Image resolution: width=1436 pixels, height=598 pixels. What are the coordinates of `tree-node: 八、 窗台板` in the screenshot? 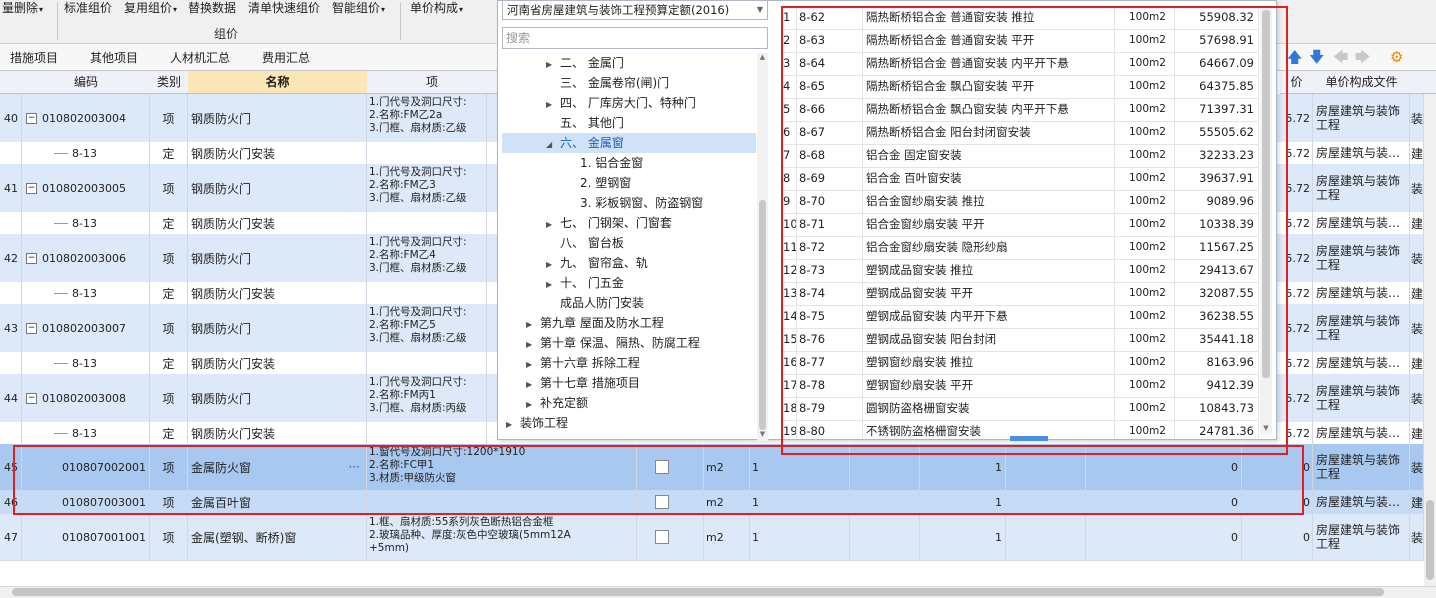 It's located at (629, 243).